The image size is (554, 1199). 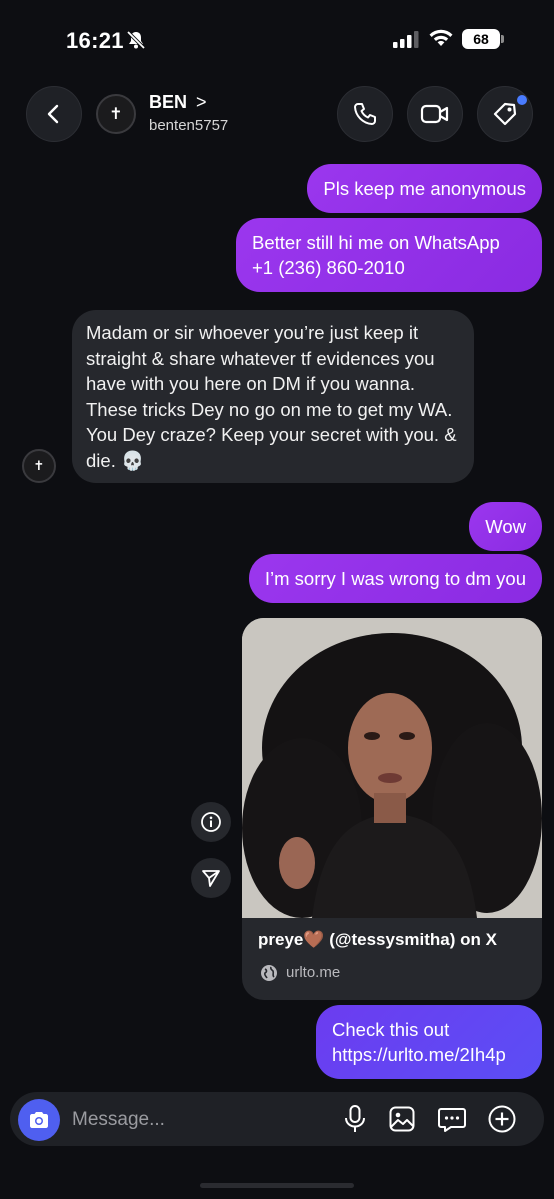 What do you see at coordinates (313, 972) in the screenshot?
I see `link-preview-domain: urlto.me` at bounding box center [313, 972].